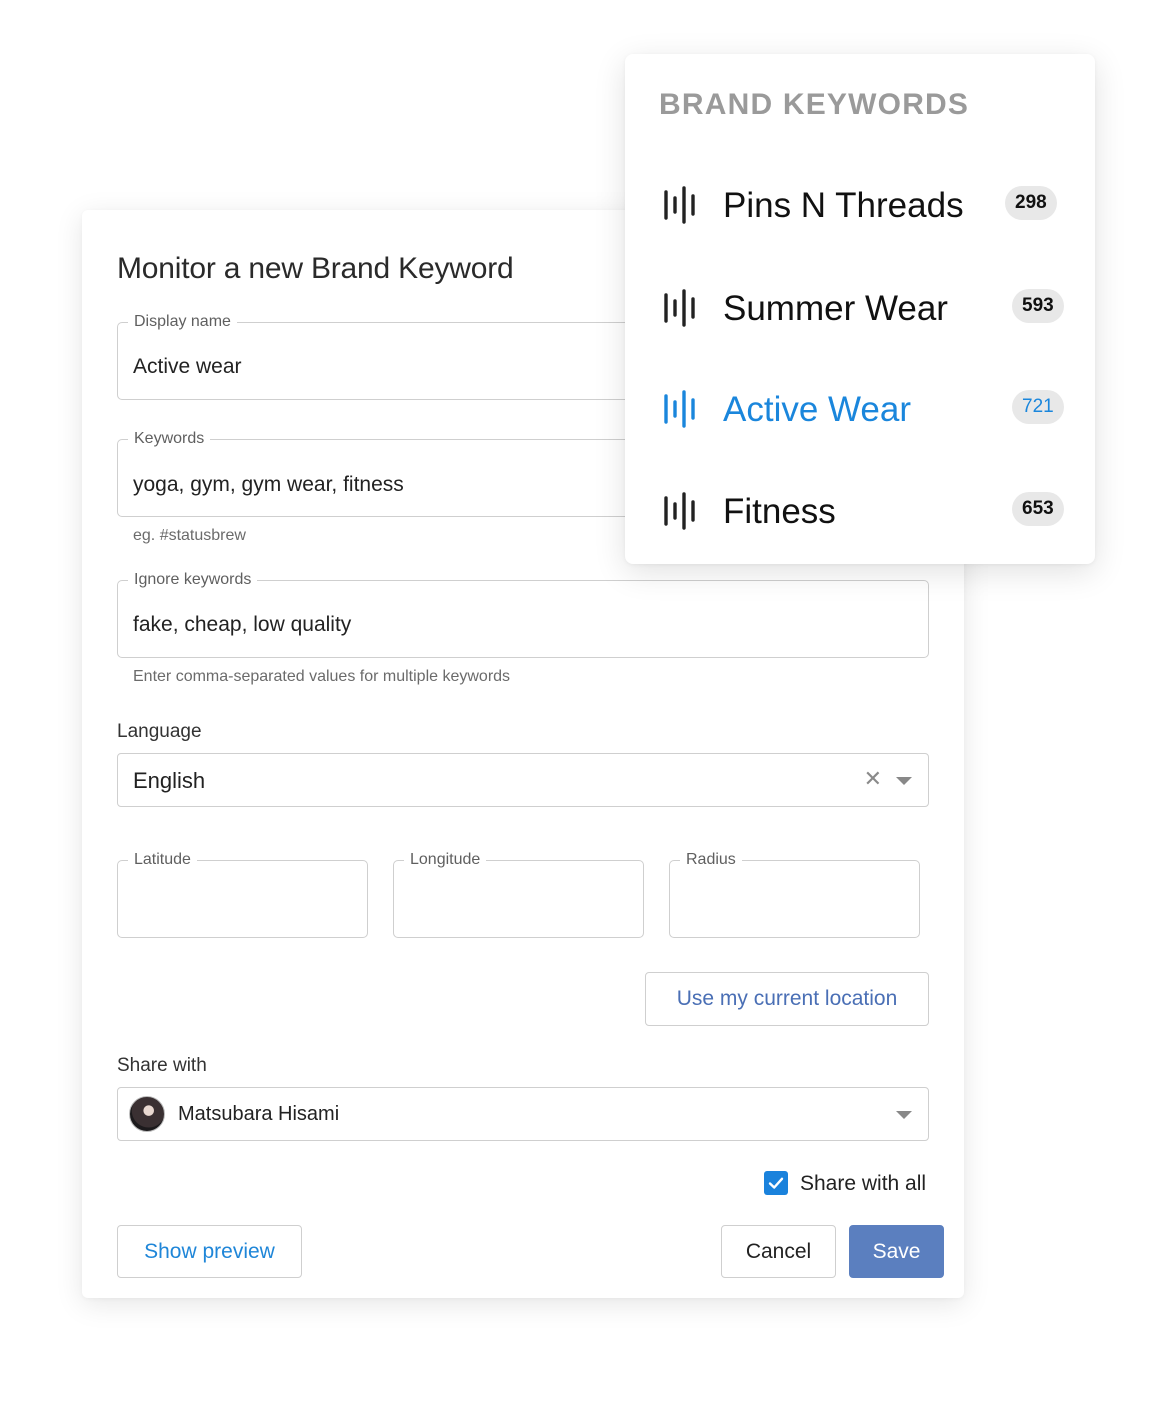 Image resolution: width=1156 pixels, height=1402 pixels. I want to click on brand-keyword-item: Active Wear 721, so click(863, 410).